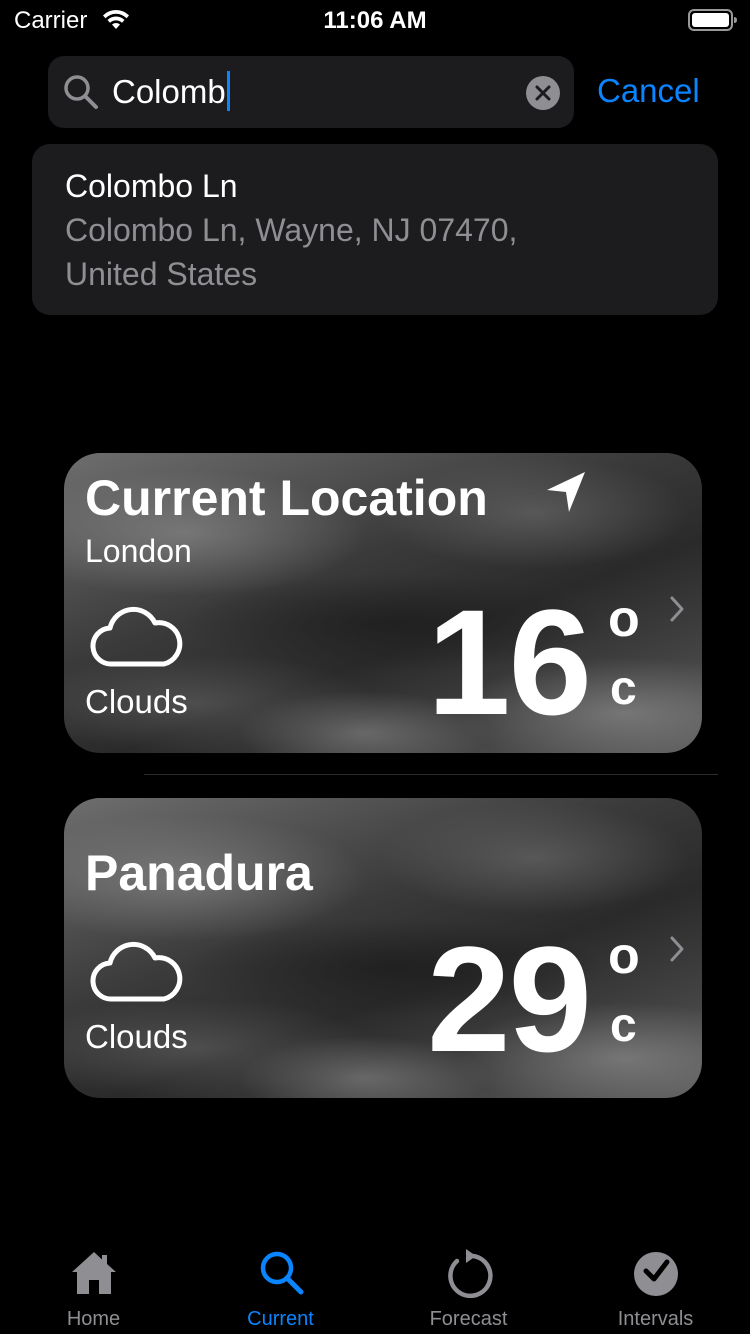  I want to click on tab-home: Home, so click(93, 1285).